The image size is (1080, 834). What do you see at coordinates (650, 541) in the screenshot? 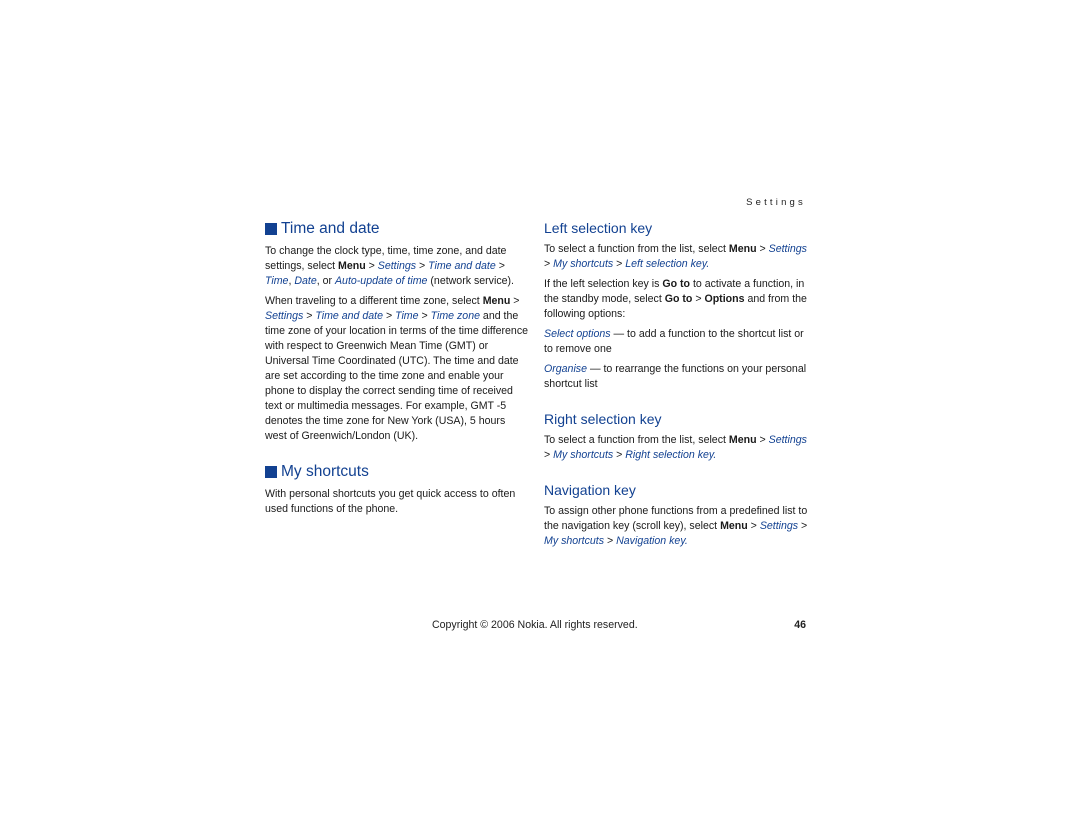
I see `path-navigation-key: Navigation key` at bounding box center [650, 541].